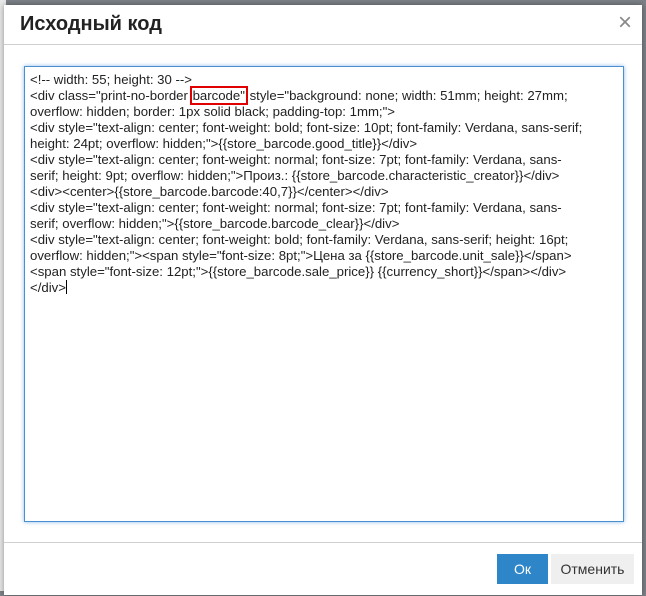 The width and height of the screenshot is (646, 596). Describe the element at coordinates (218, 95) in the screenshot. I see `highlighted-barcode-class: barcode"` at that location.